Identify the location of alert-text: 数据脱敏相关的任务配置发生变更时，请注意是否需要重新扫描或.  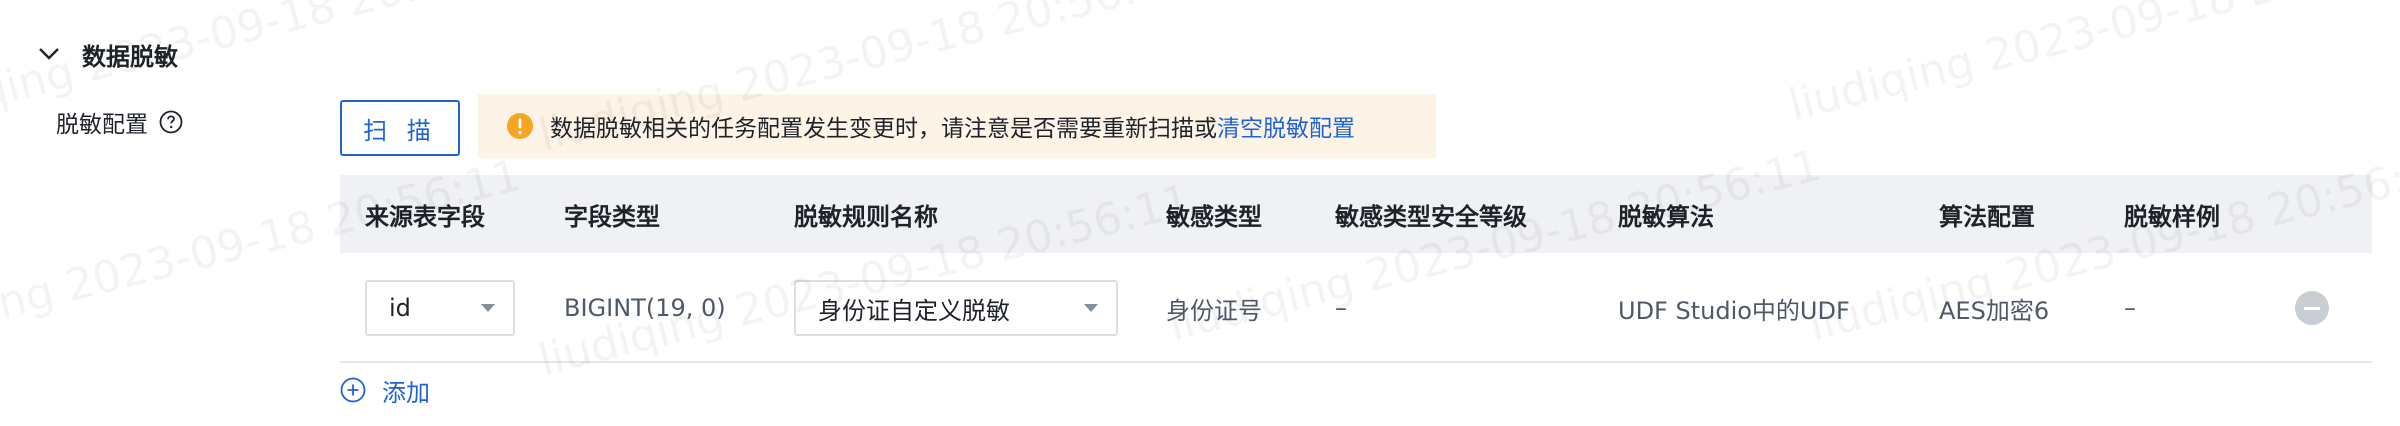
(883, 129).